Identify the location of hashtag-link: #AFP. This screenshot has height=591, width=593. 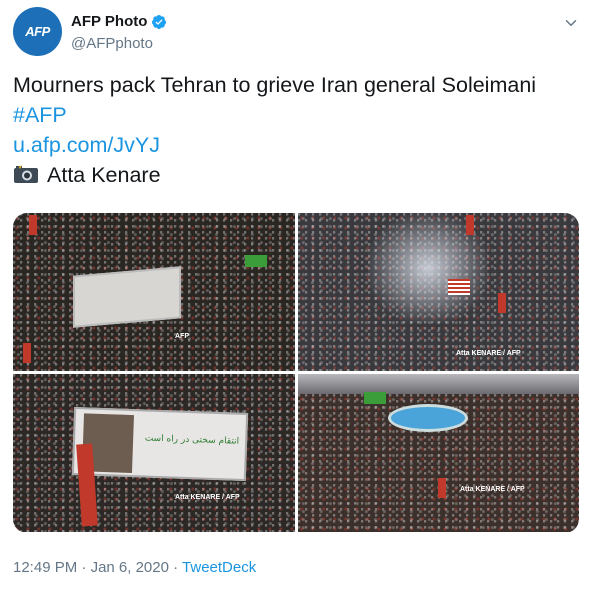
(295, 115).